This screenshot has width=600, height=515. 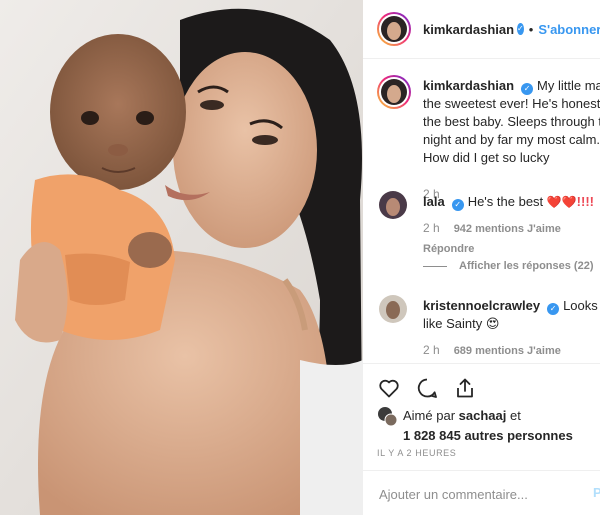 I want to click on caption-avatar, so click(x=394, y=92).